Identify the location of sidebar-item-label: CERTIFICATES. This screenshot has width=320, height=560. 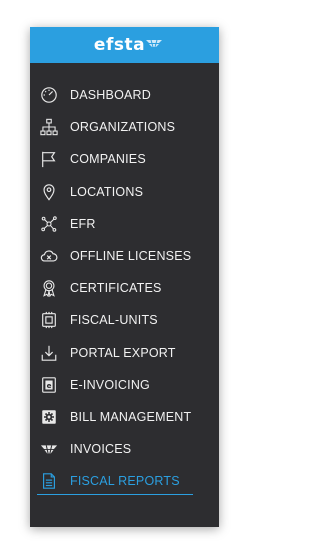
(116, 288).